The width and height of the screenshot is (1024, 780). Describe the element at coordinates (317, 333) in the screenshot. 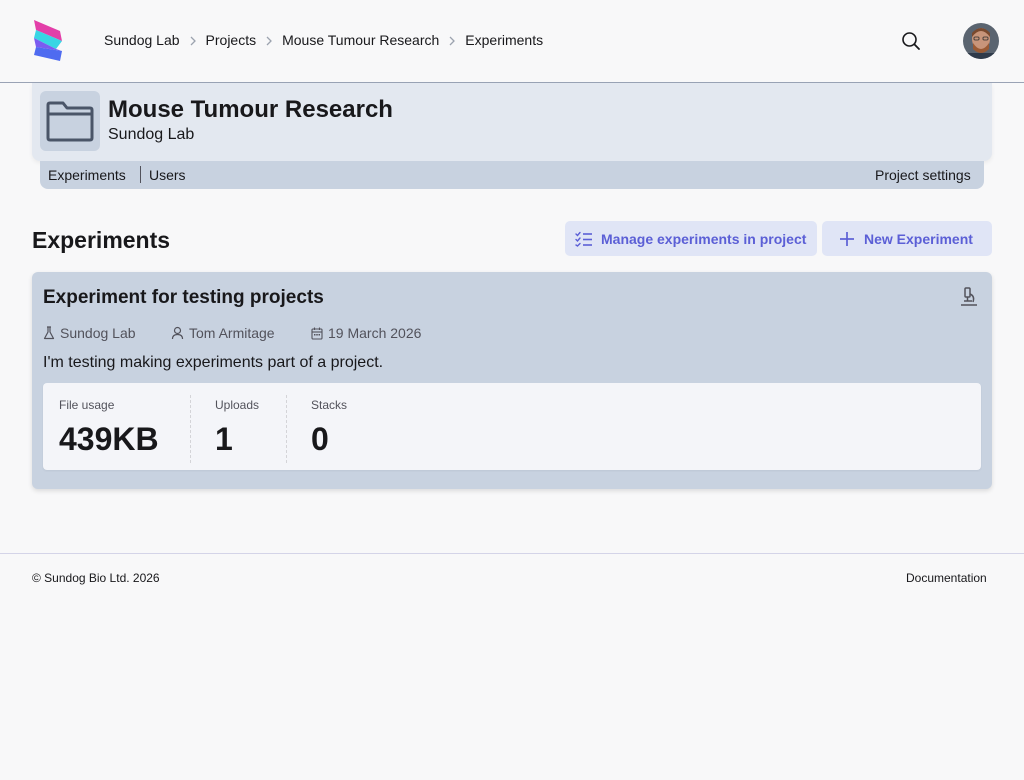

I see `calendar-icon` at that location.